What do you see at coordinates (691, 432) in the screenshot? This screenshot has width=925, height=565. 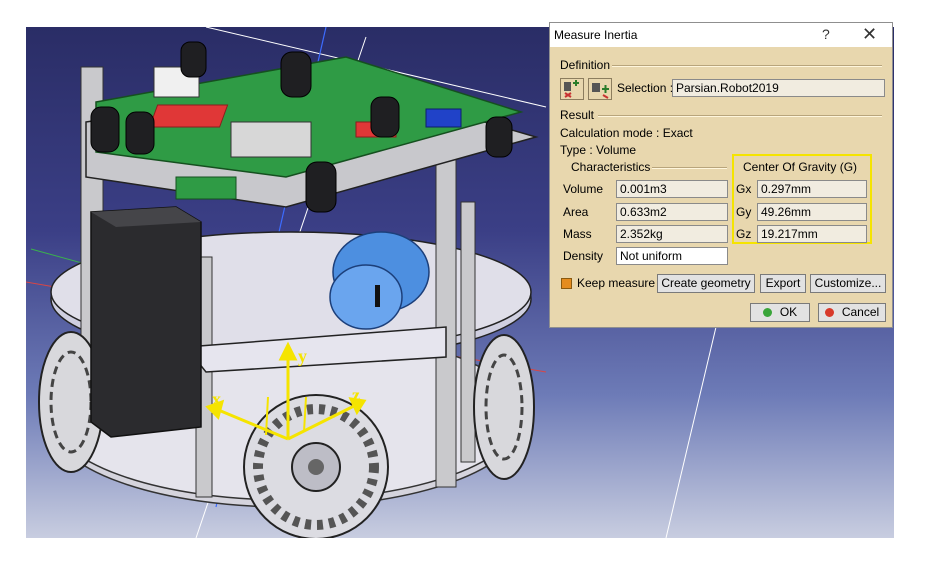 I see `reference-line` at bounding box center [691, 432].